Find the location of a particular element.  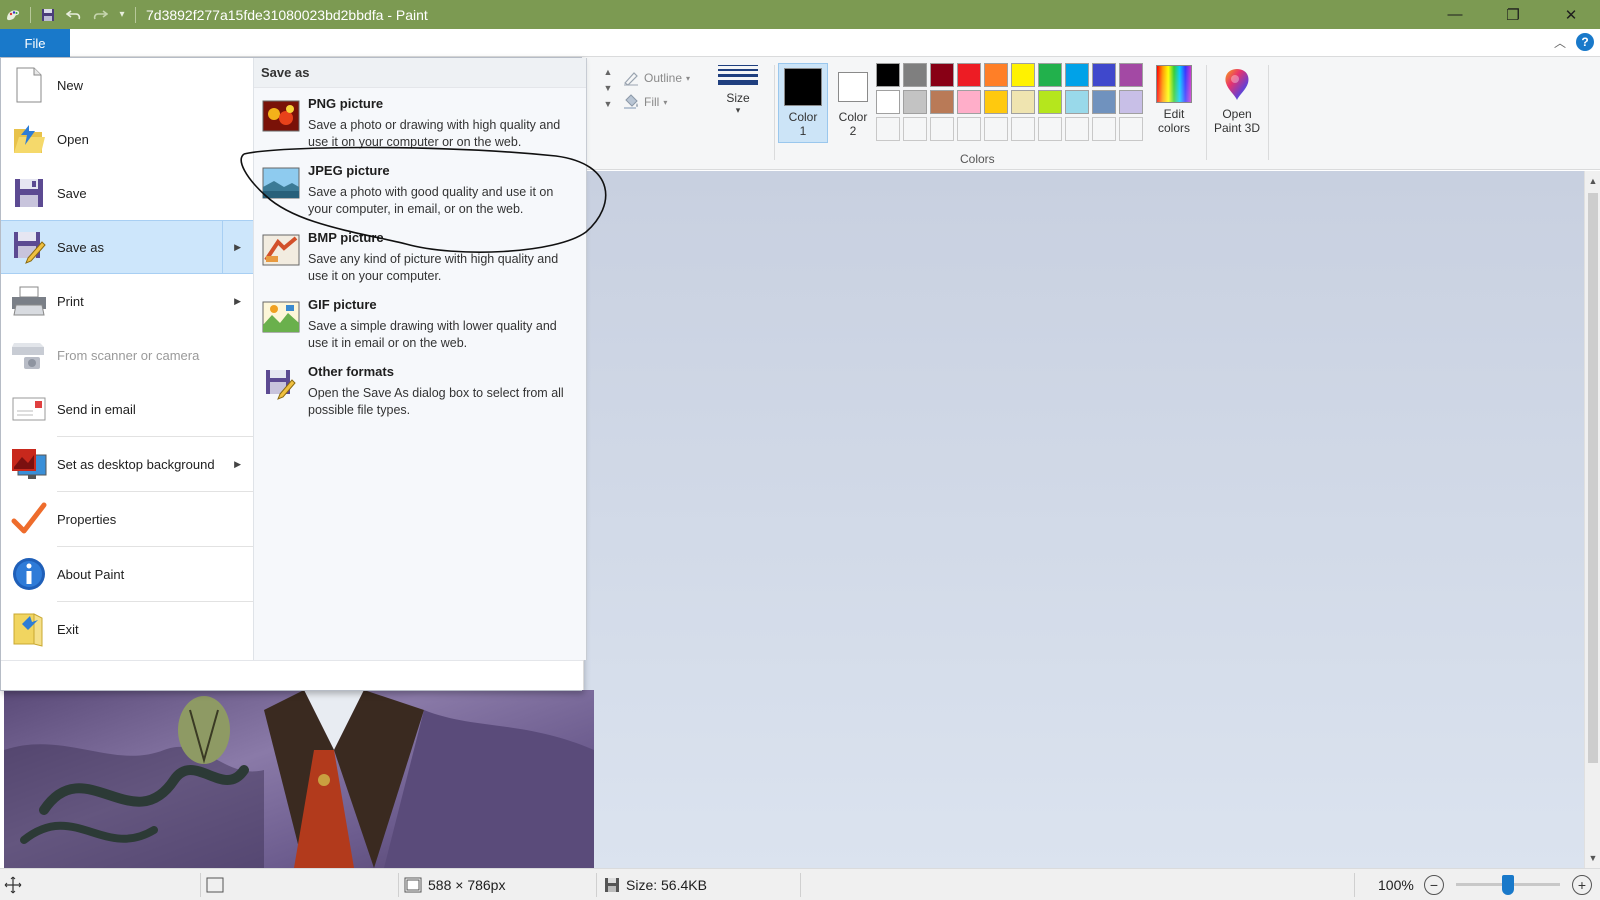

shapes-scroll: ▲ ▼ ▼ is located at coordinates (608, 107).